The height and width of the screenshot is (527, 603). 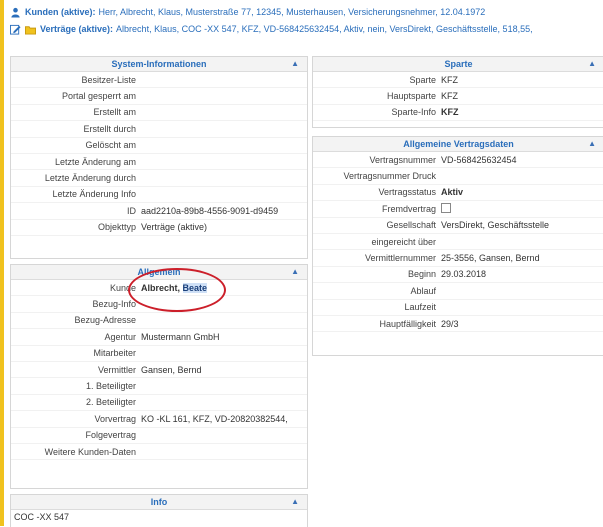 I want to click on field-label: Letzte Änderung am, so click(x=95, y=161).